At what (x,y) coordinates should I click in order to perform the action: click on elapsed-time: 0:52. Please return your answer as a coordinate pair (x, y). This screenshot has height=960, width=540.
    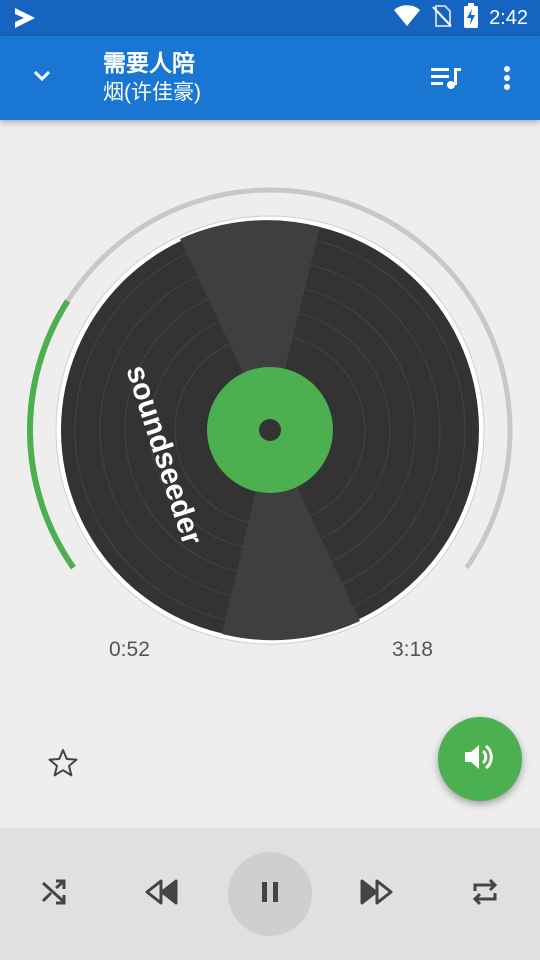
    Looking at the image, I should click on (129, 649).